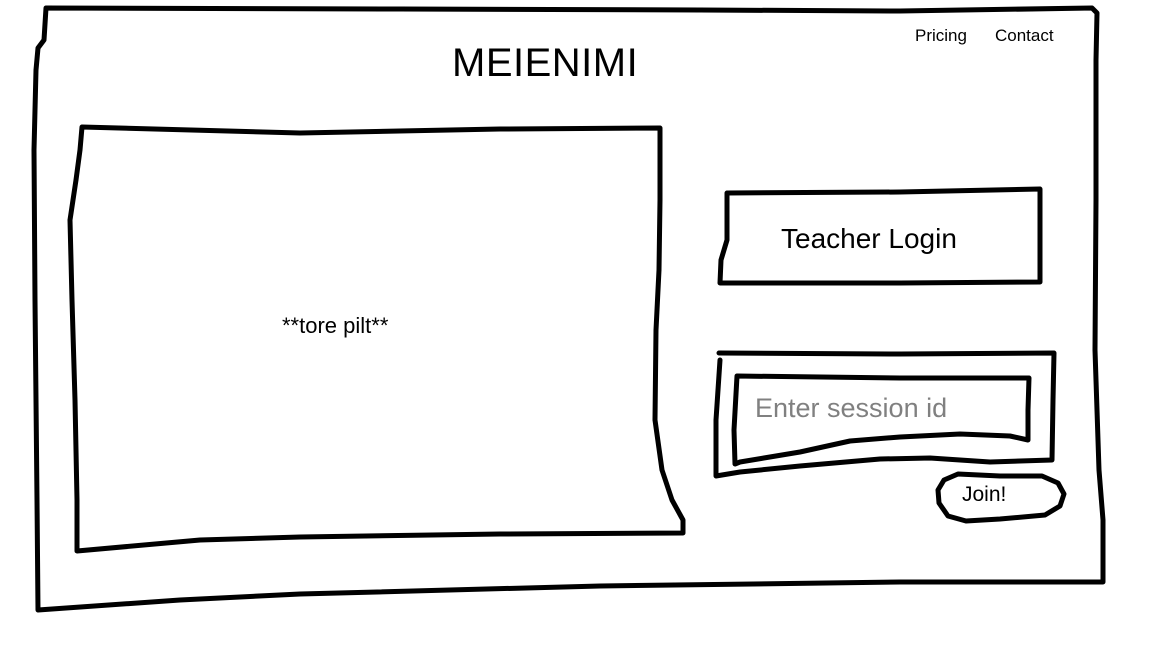 The image size is (1152, 648). I want to click on site-title: MEIENIMI, so click(545, 63).